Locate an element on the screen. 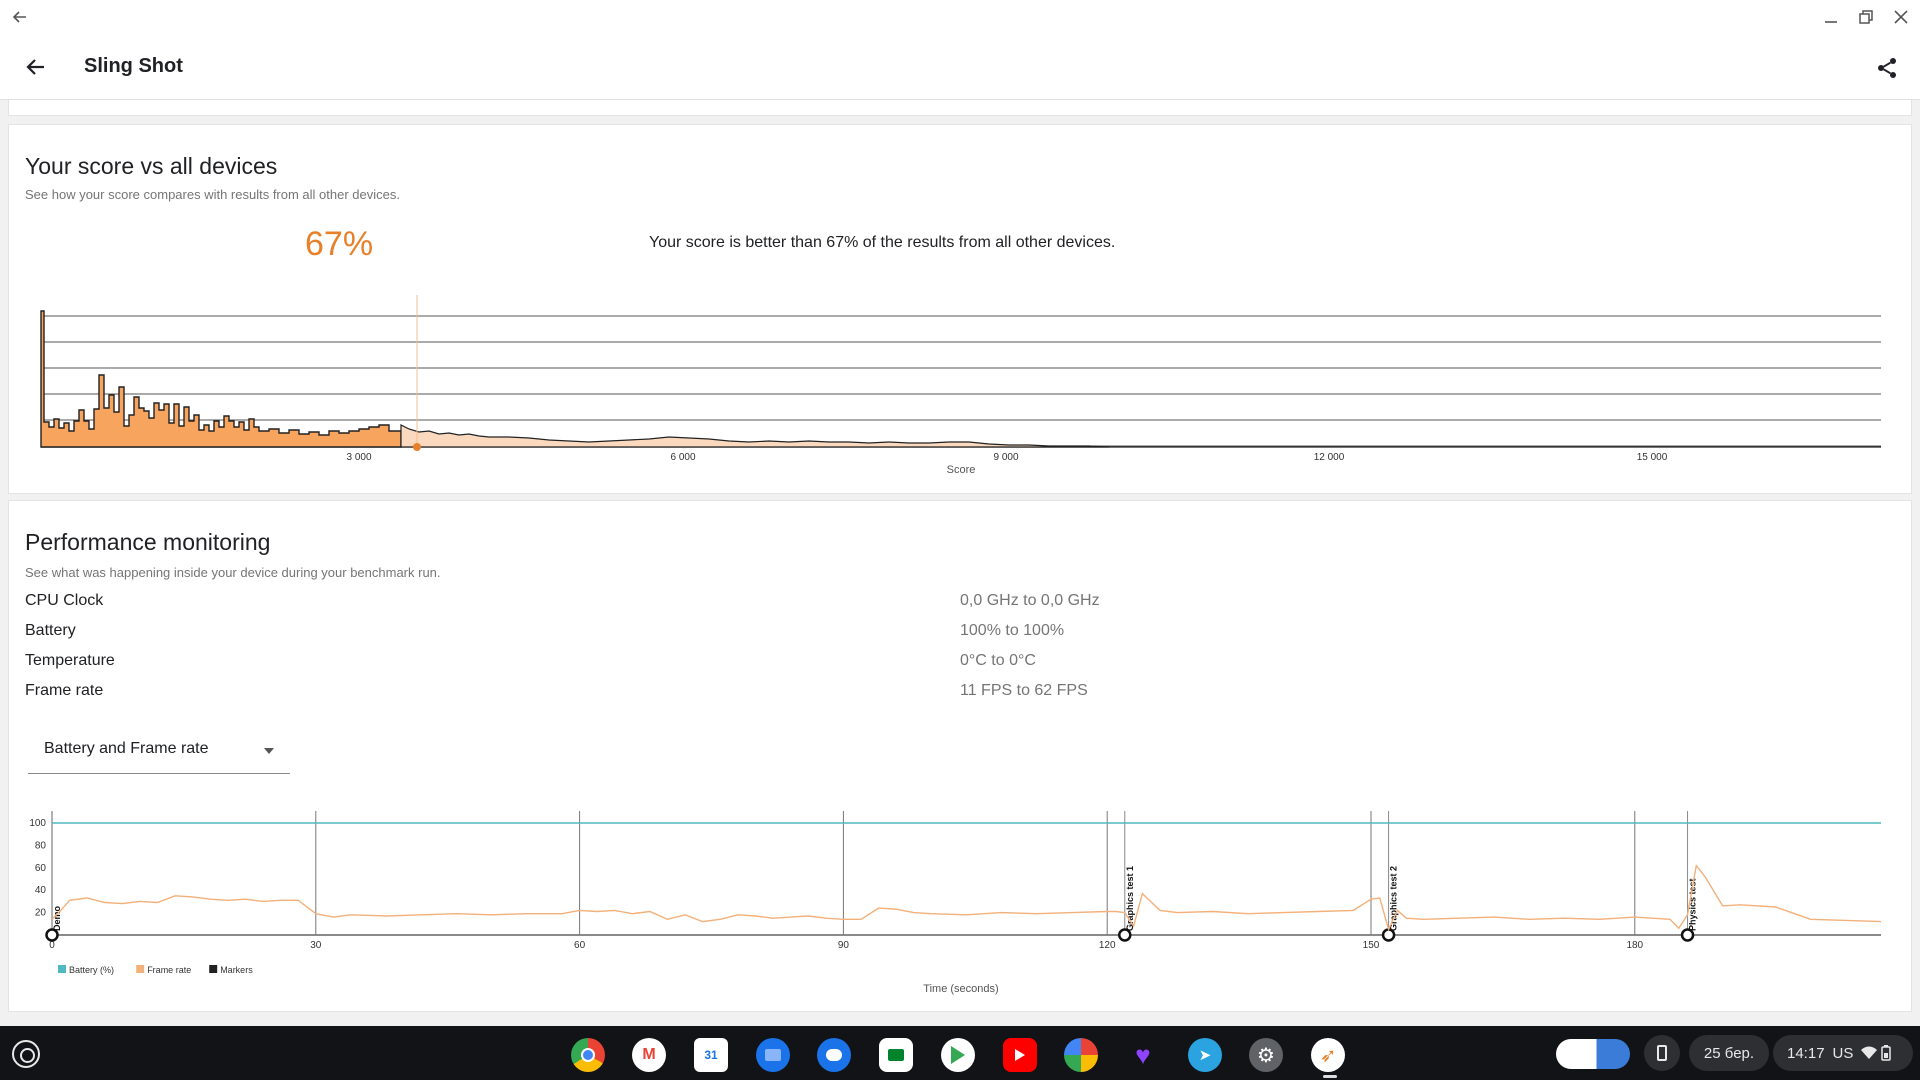 The height and width of the screenshot is (1080, 1920). x-axis-title: Time (seconds) is located at coordinates (960, 989).